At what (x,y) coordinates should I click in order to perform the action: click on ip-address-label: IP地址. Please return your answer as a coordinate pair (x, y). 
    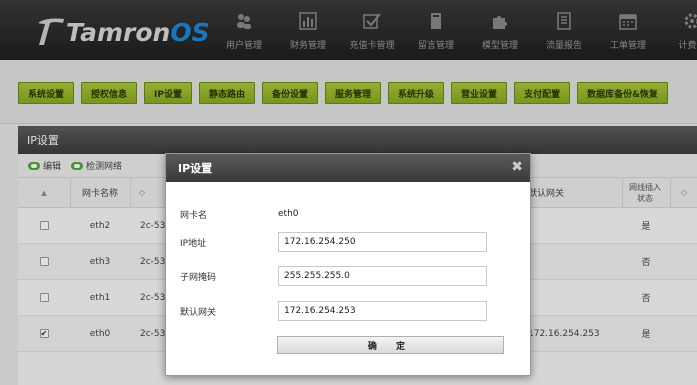
    Looking at the image, I should click on (193, 243).